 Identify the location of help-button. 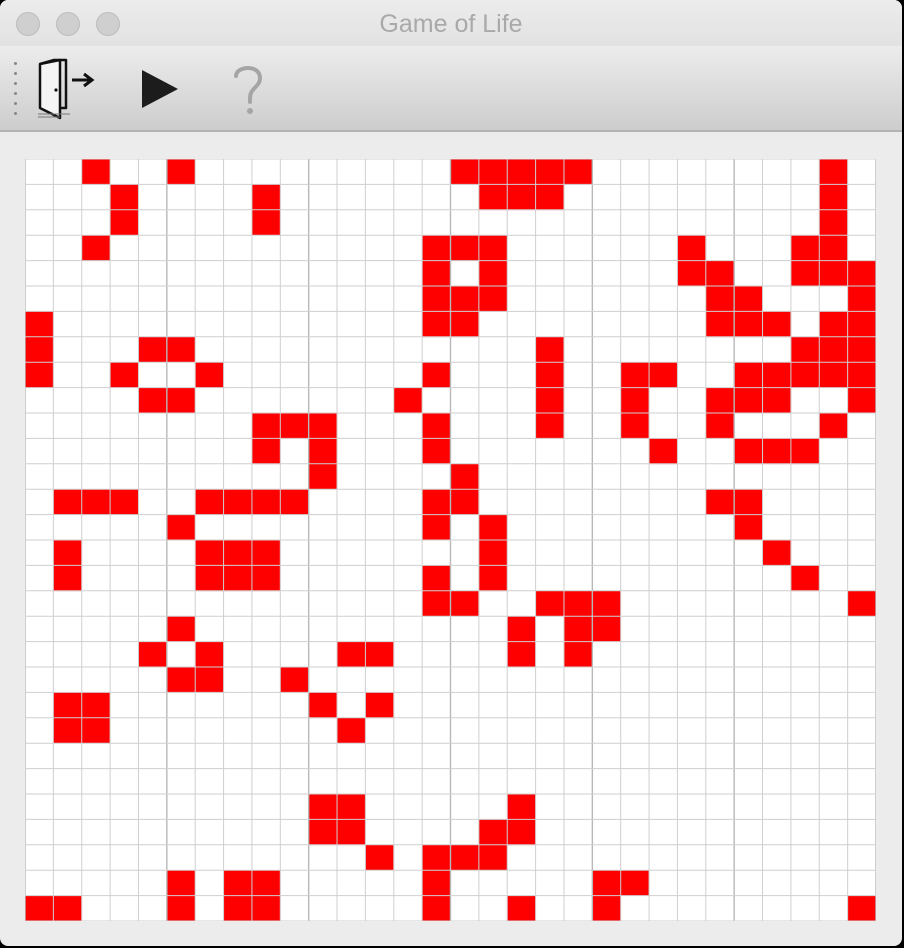
(249, 89).